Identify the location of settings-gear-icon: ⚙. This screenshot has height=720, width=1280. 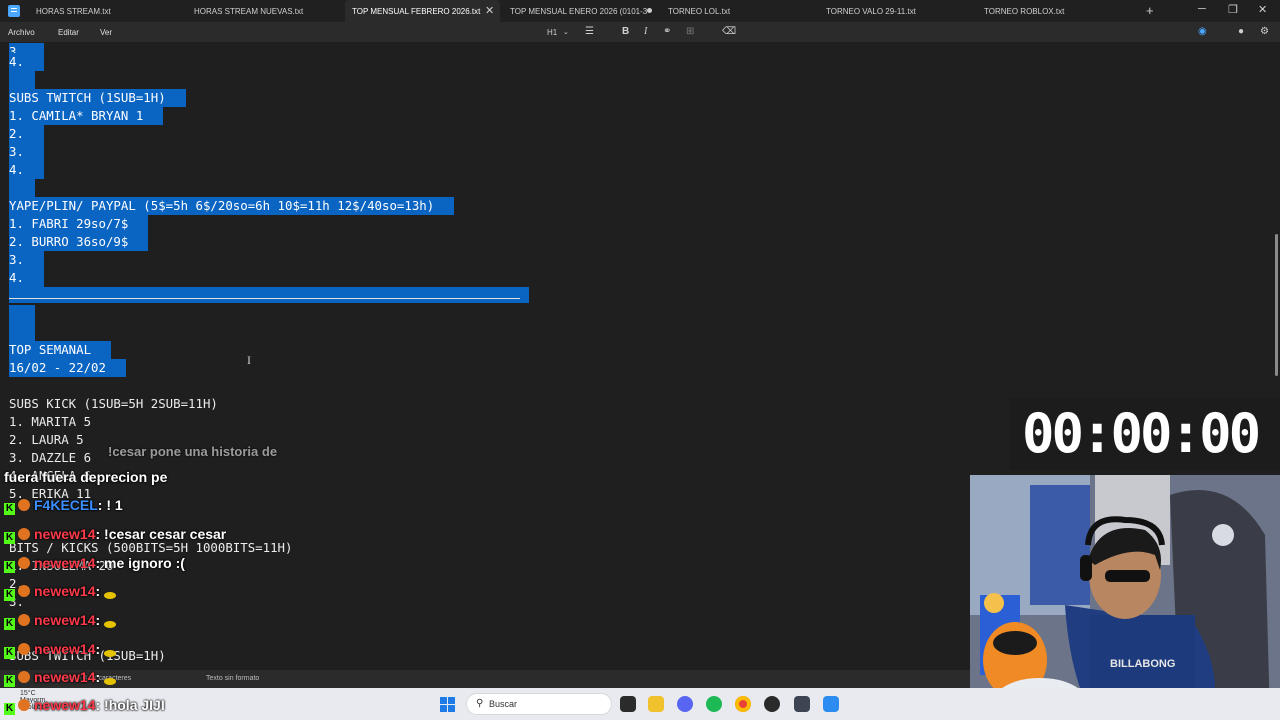
(1264, 31).